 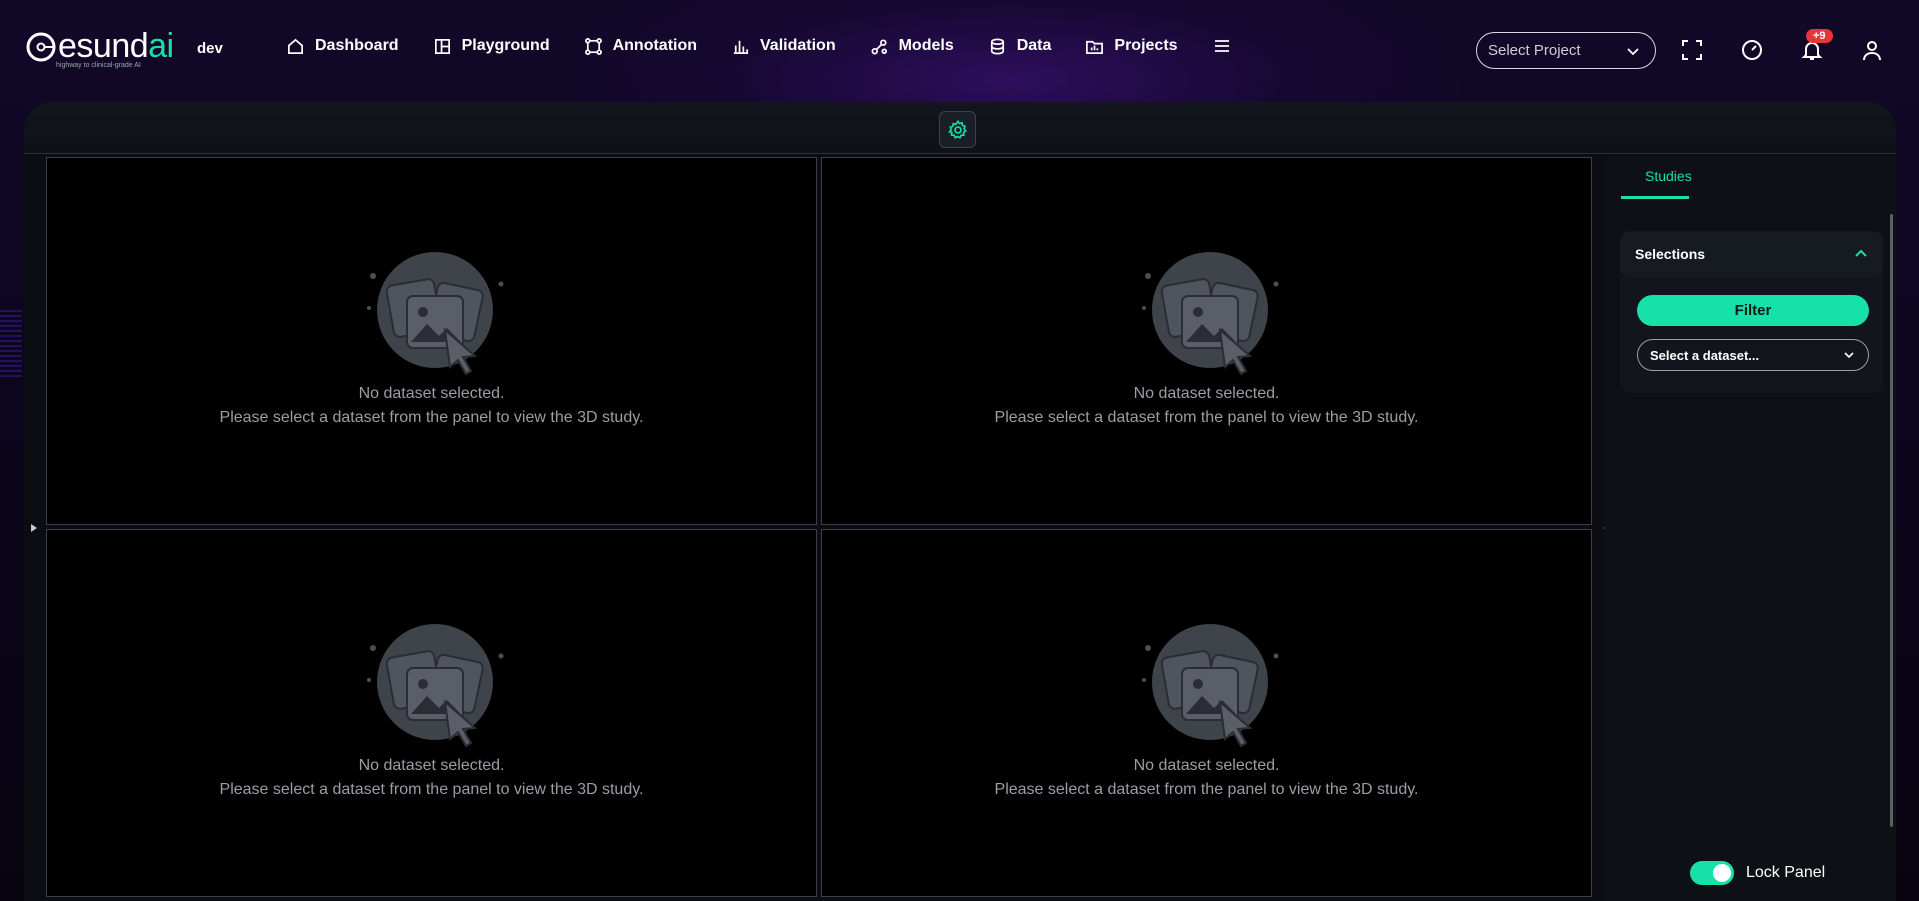 What do you see at coordinates (1751, 254) in the screenshot?
I see `selections-header: Selections` at bounding box center [1751, 254].